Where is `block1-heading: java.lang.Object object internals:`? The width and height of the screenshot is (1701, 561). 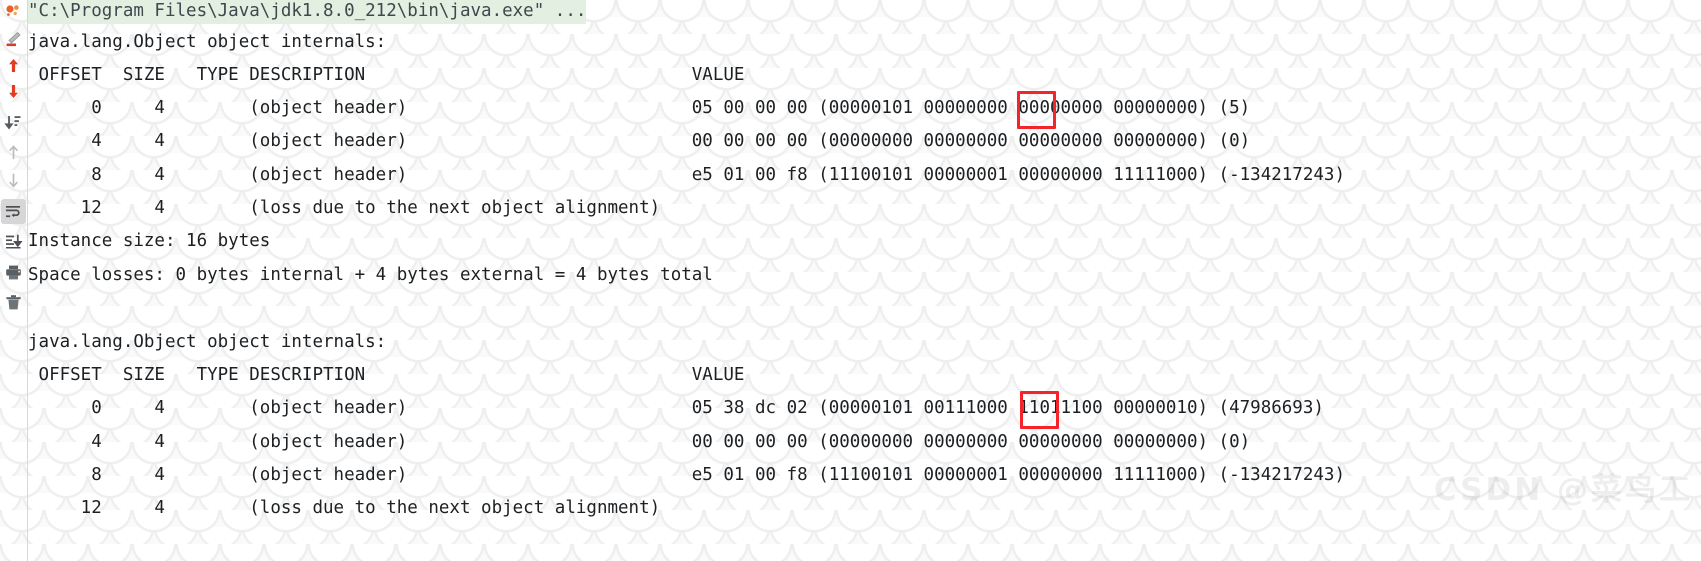 block1-heading: java.lang.Object object internals: is located at coordinates (207, 42).